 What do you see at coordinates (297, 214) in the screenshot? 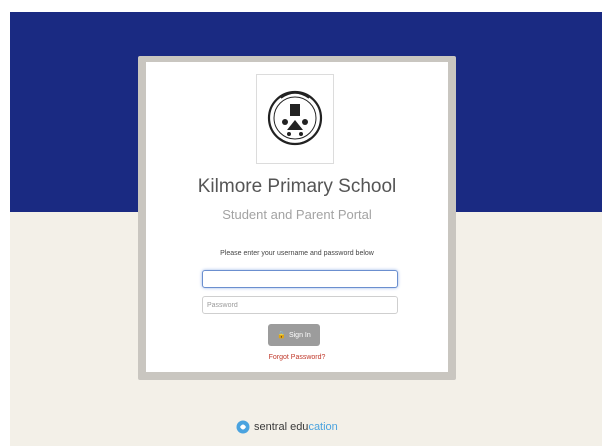
I see `portal-title: Student and Parent Portal` at bounding box center [297, 214].